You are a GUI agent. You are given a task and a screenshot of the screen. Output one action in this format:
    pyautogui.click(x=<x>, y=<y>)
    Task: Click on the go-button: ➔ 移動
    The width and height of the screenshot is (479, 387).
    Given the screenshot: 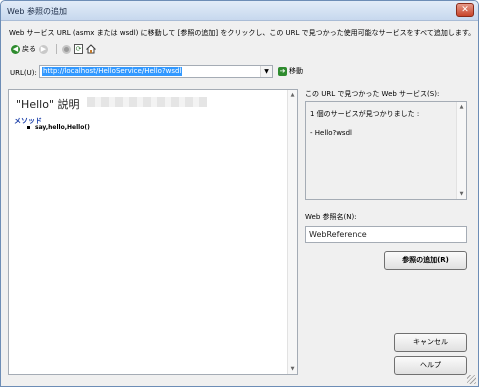 What is the action you would take?
    pyautogui.click(x=290, y=71)
    